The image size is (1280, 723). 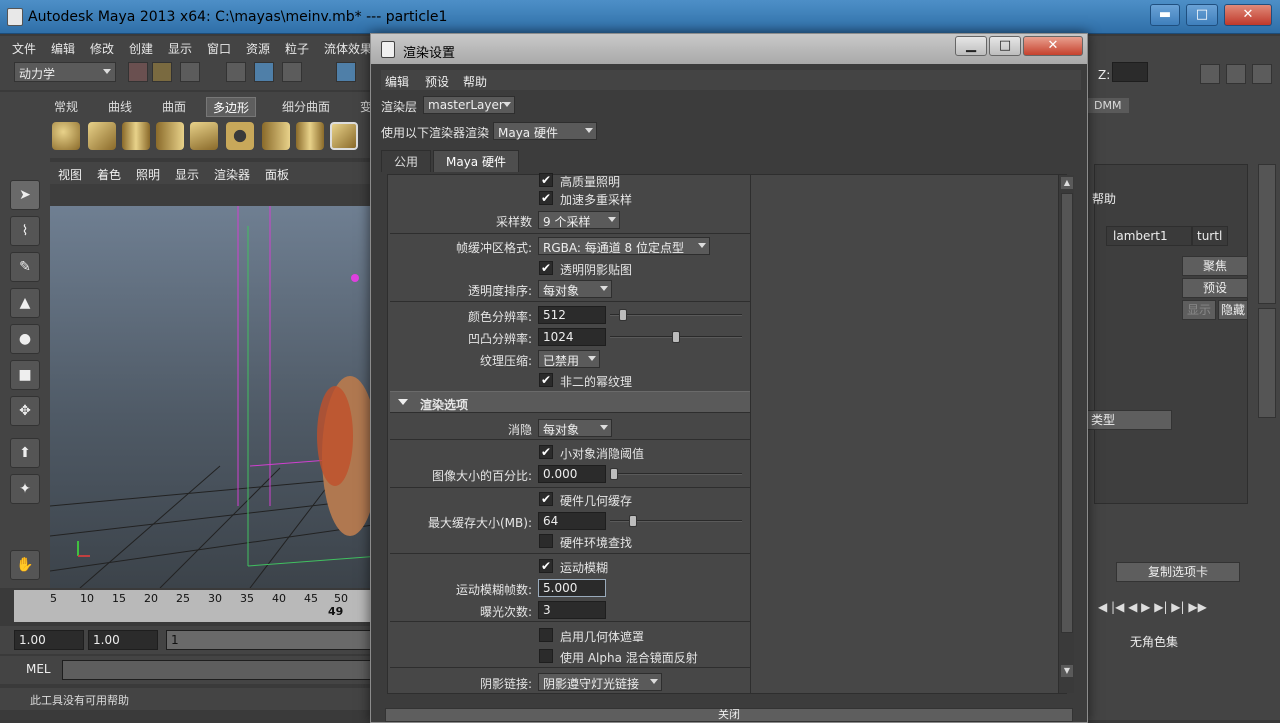 I want to click on poly-soccer-icon, so click(x=344, y=136).